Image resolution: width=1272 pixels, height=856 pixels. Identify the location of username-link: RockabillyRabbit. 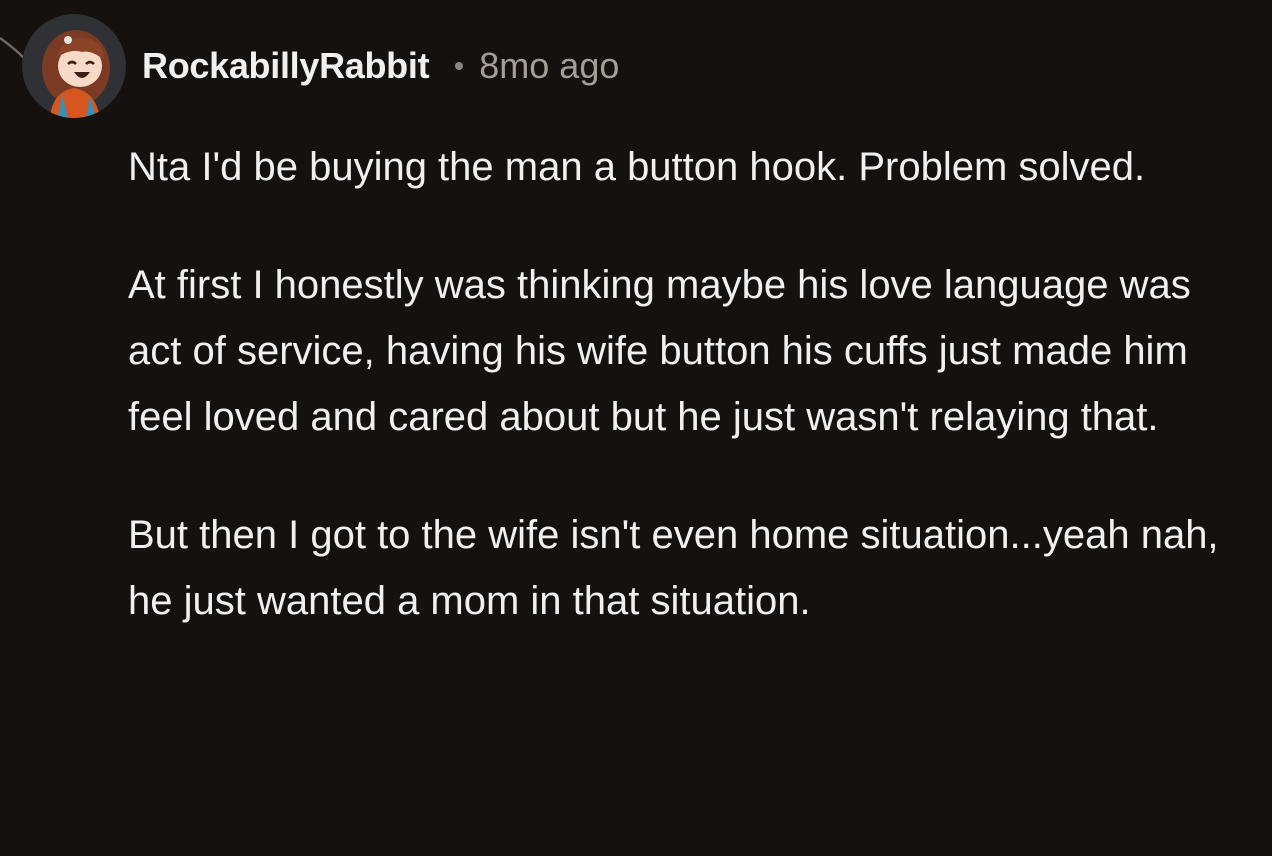
(286, 66).